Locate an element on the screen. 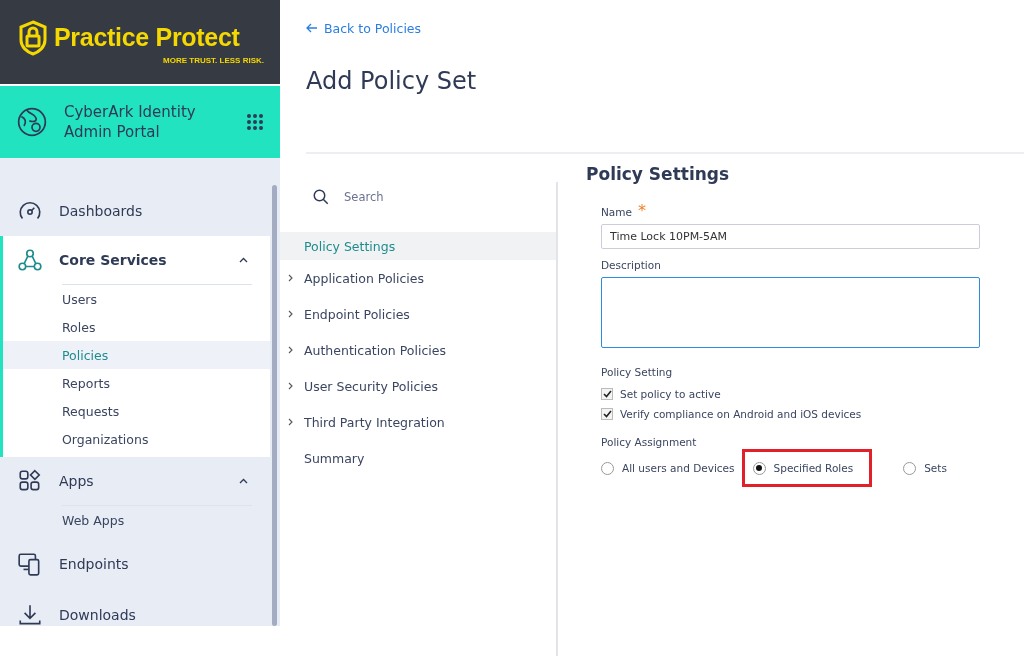  checkbox-label: Set policy to active is located at coordinates (670, 394).